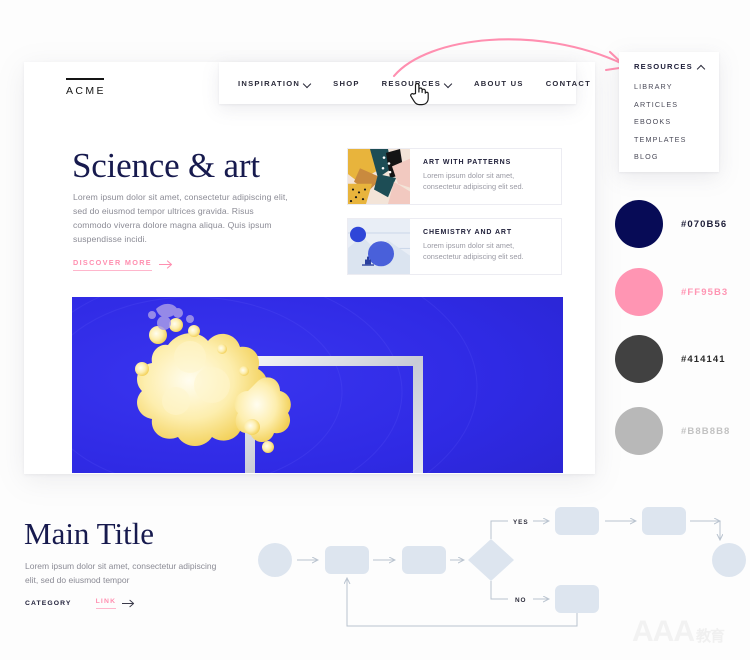 This screenshot has width=750, height=660. Describe the element at coordinates (676, 139) in the screenshot. I see `dropdown-item-templates: TEMPLATES` at that location.